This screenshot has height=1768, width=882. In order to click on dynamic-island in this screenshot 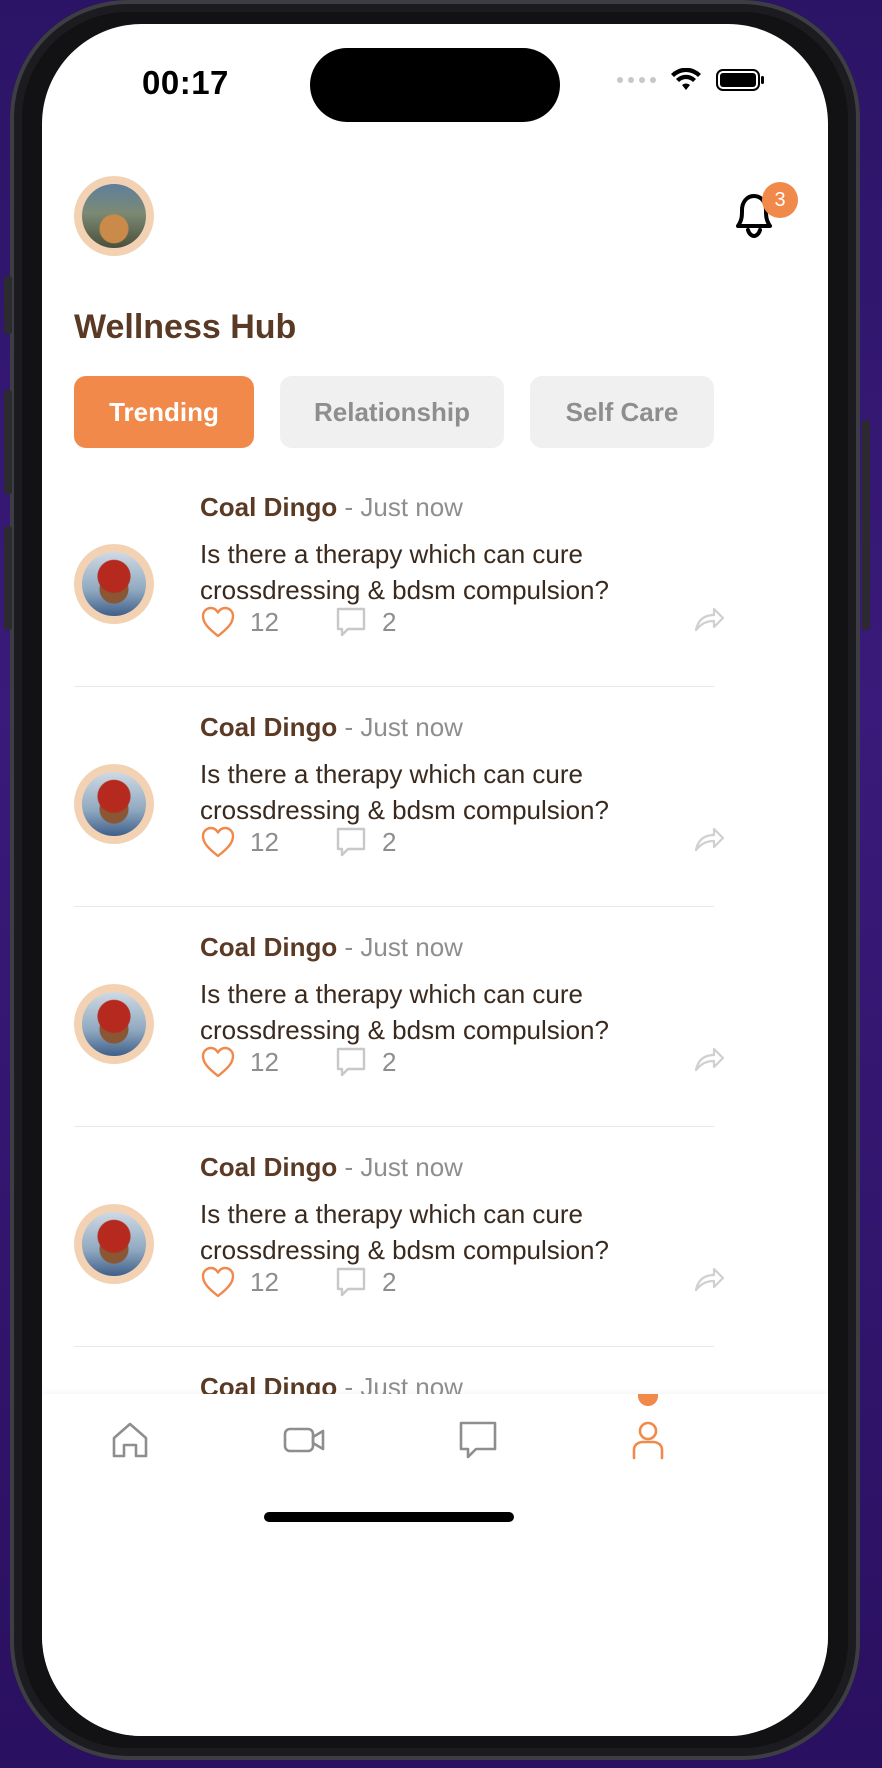, I will do `click(435, 85)`.